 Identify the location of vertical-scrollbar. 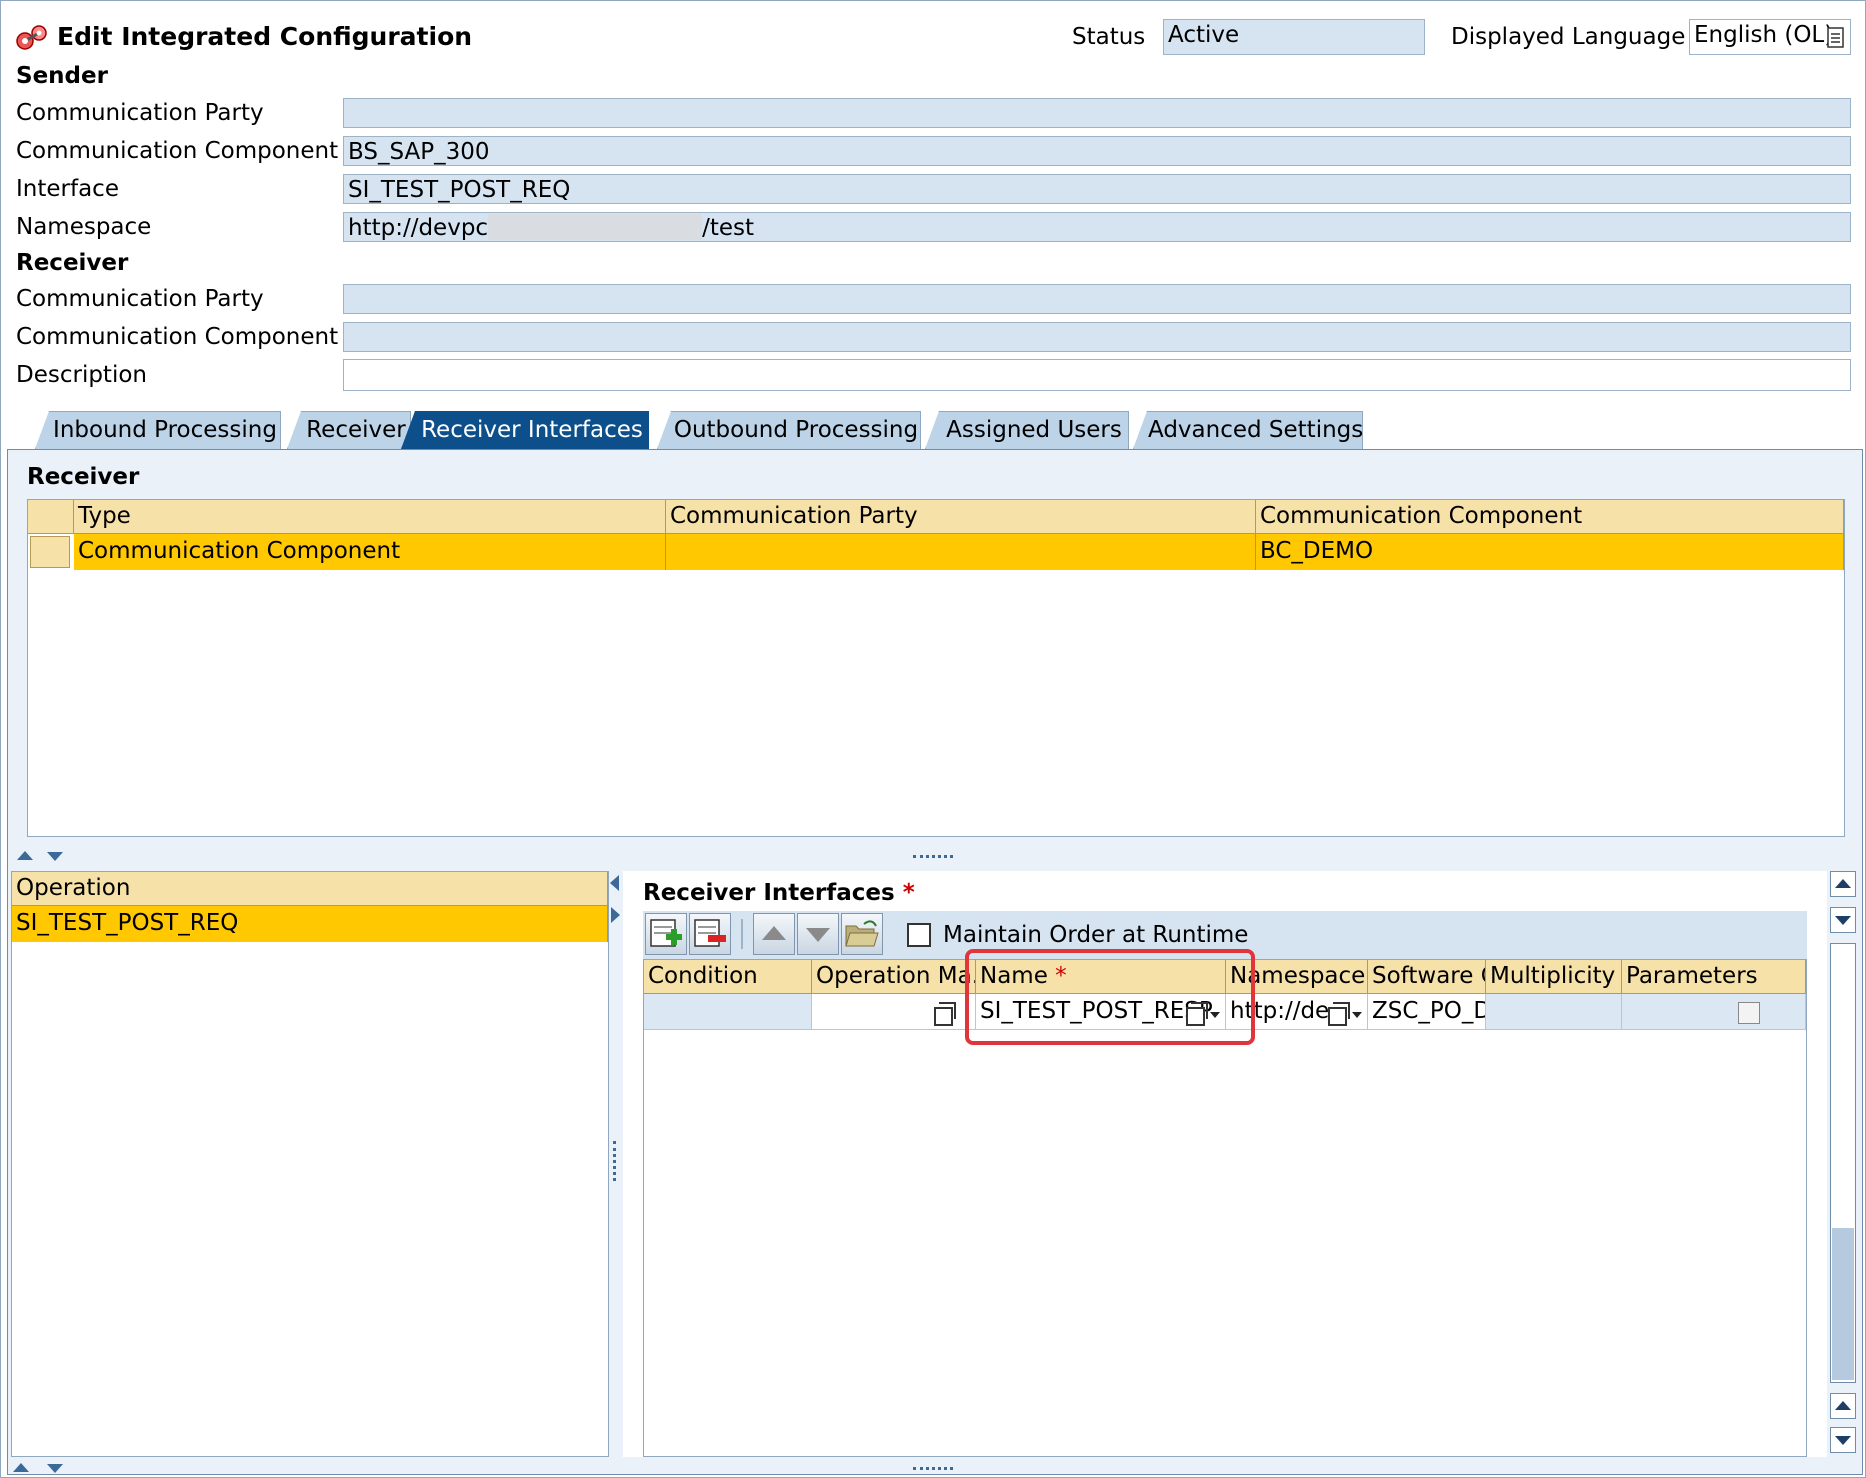
(1843, 1165).